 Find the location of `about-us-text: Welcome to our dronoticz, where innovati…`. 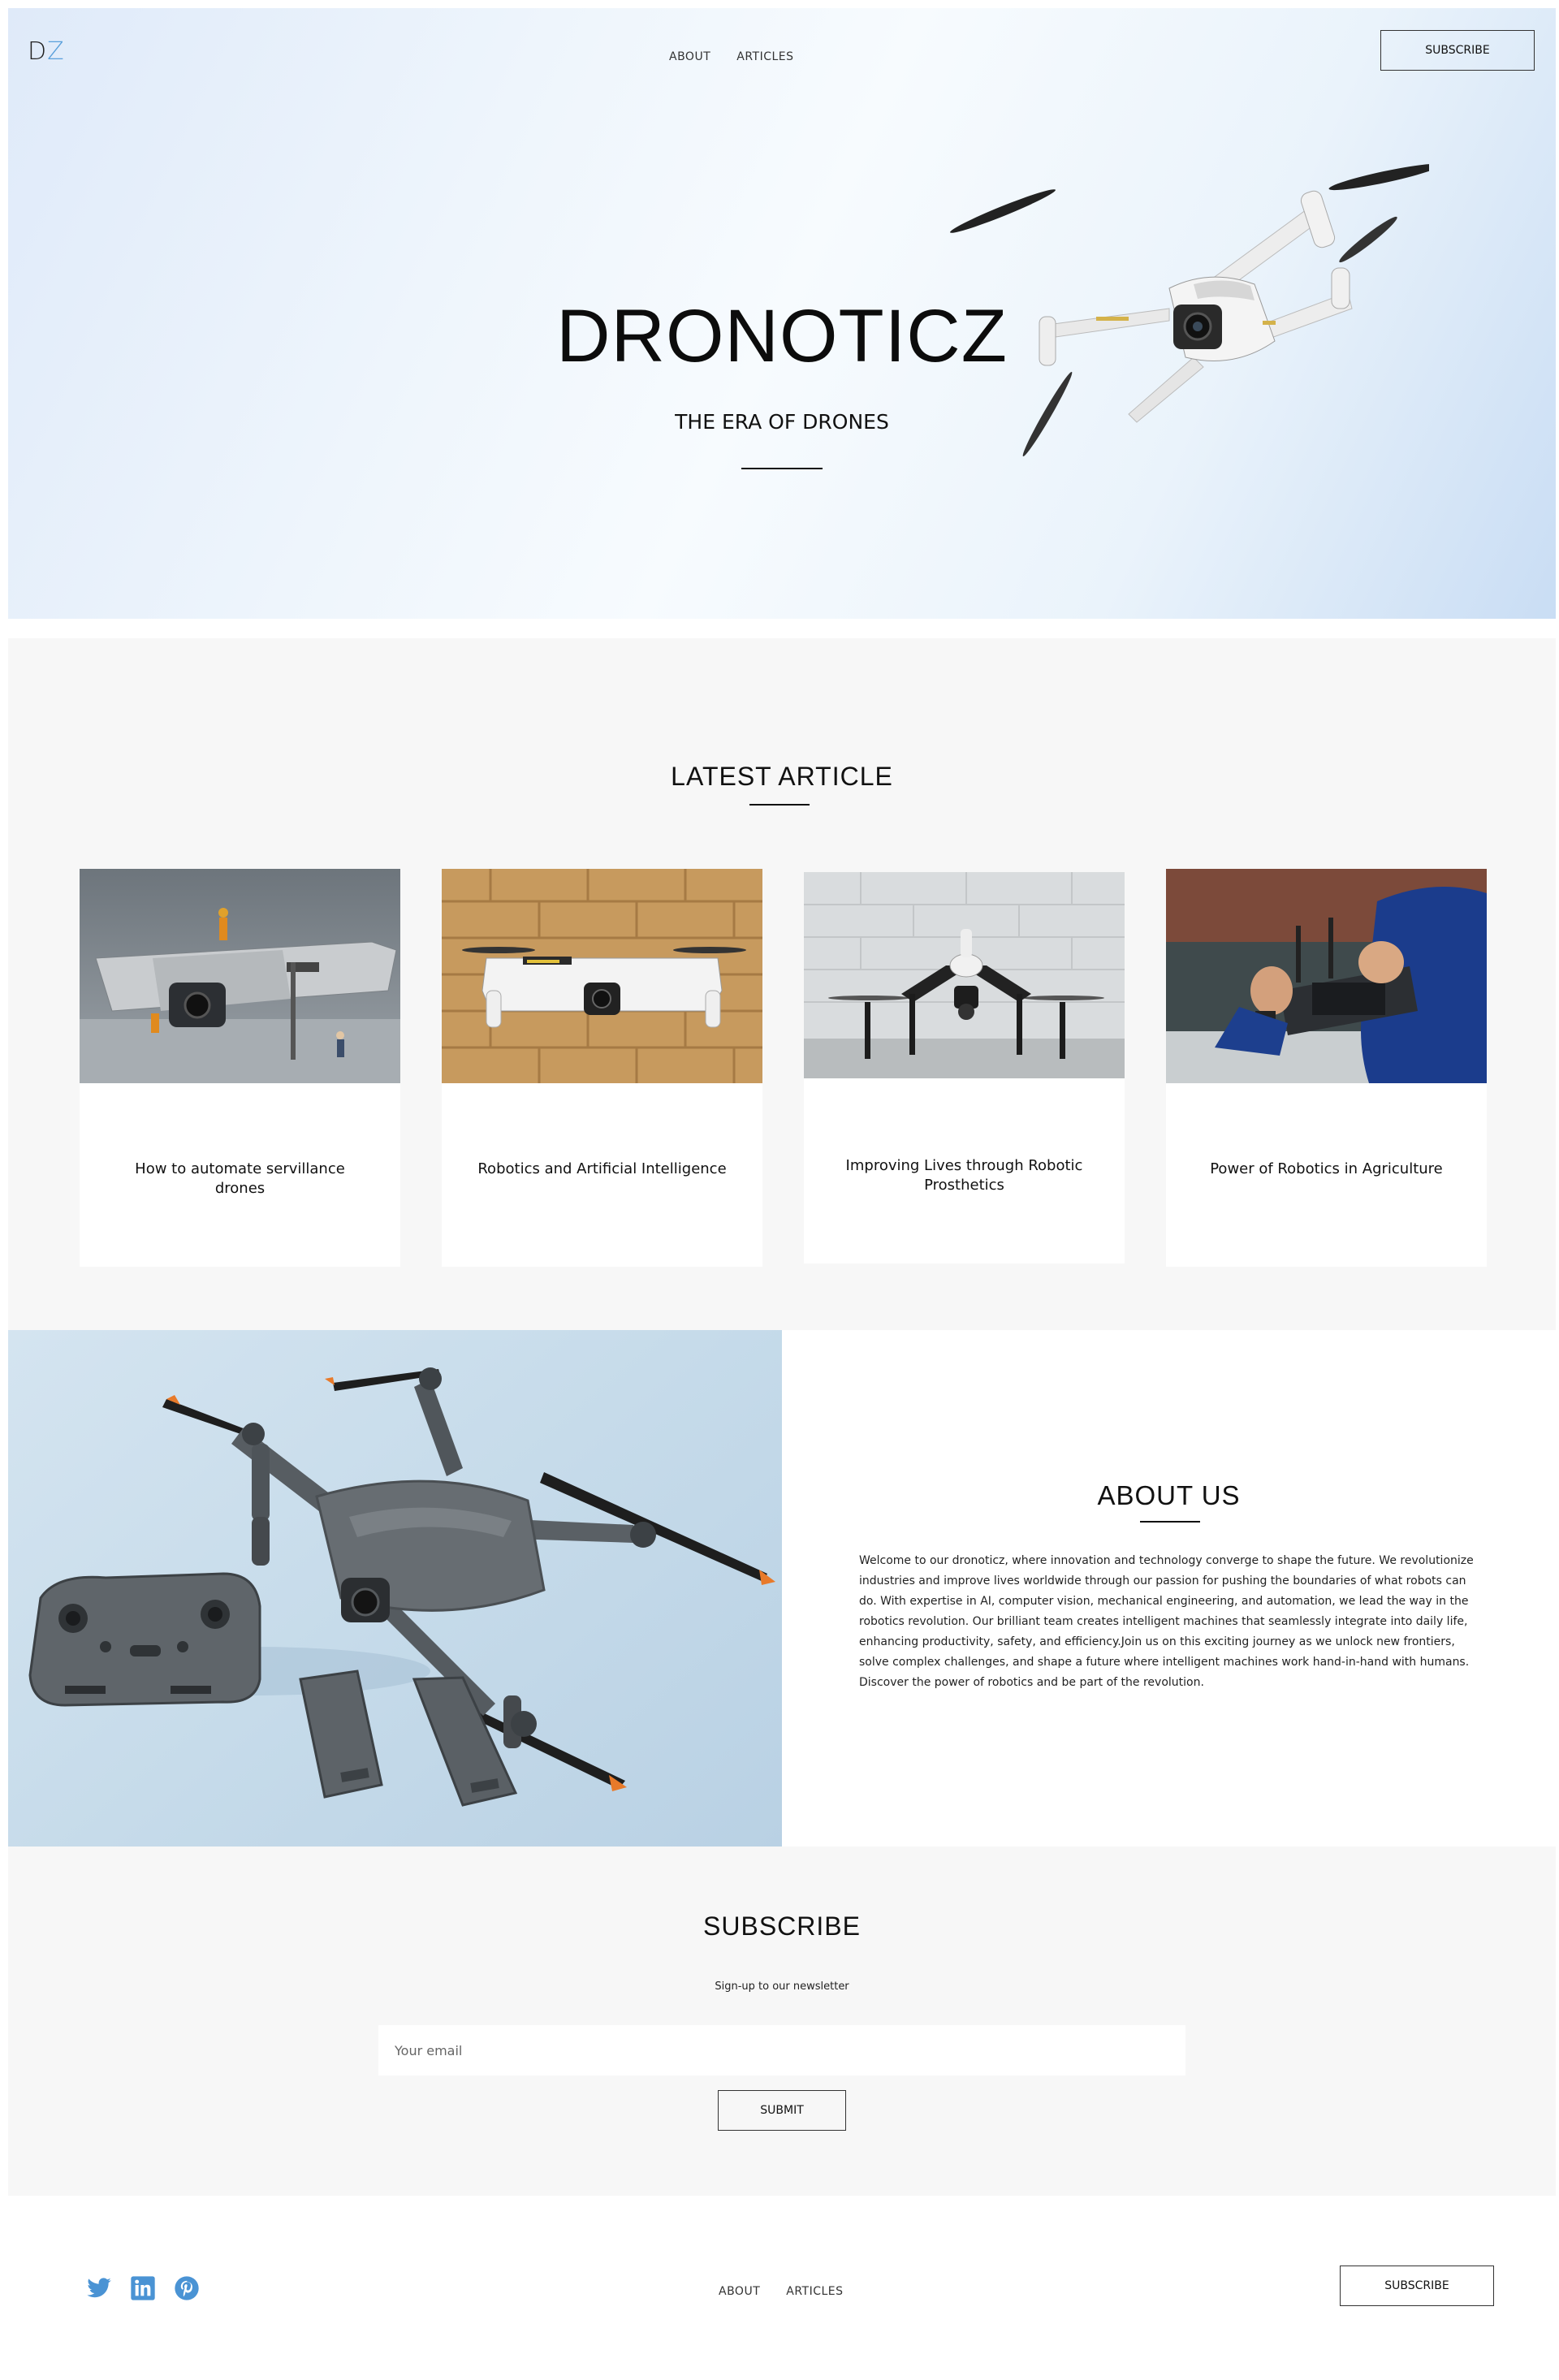

about-us-text: Welcome to our dronoticz, where innovati… is located at coordinates (1166, 1621).